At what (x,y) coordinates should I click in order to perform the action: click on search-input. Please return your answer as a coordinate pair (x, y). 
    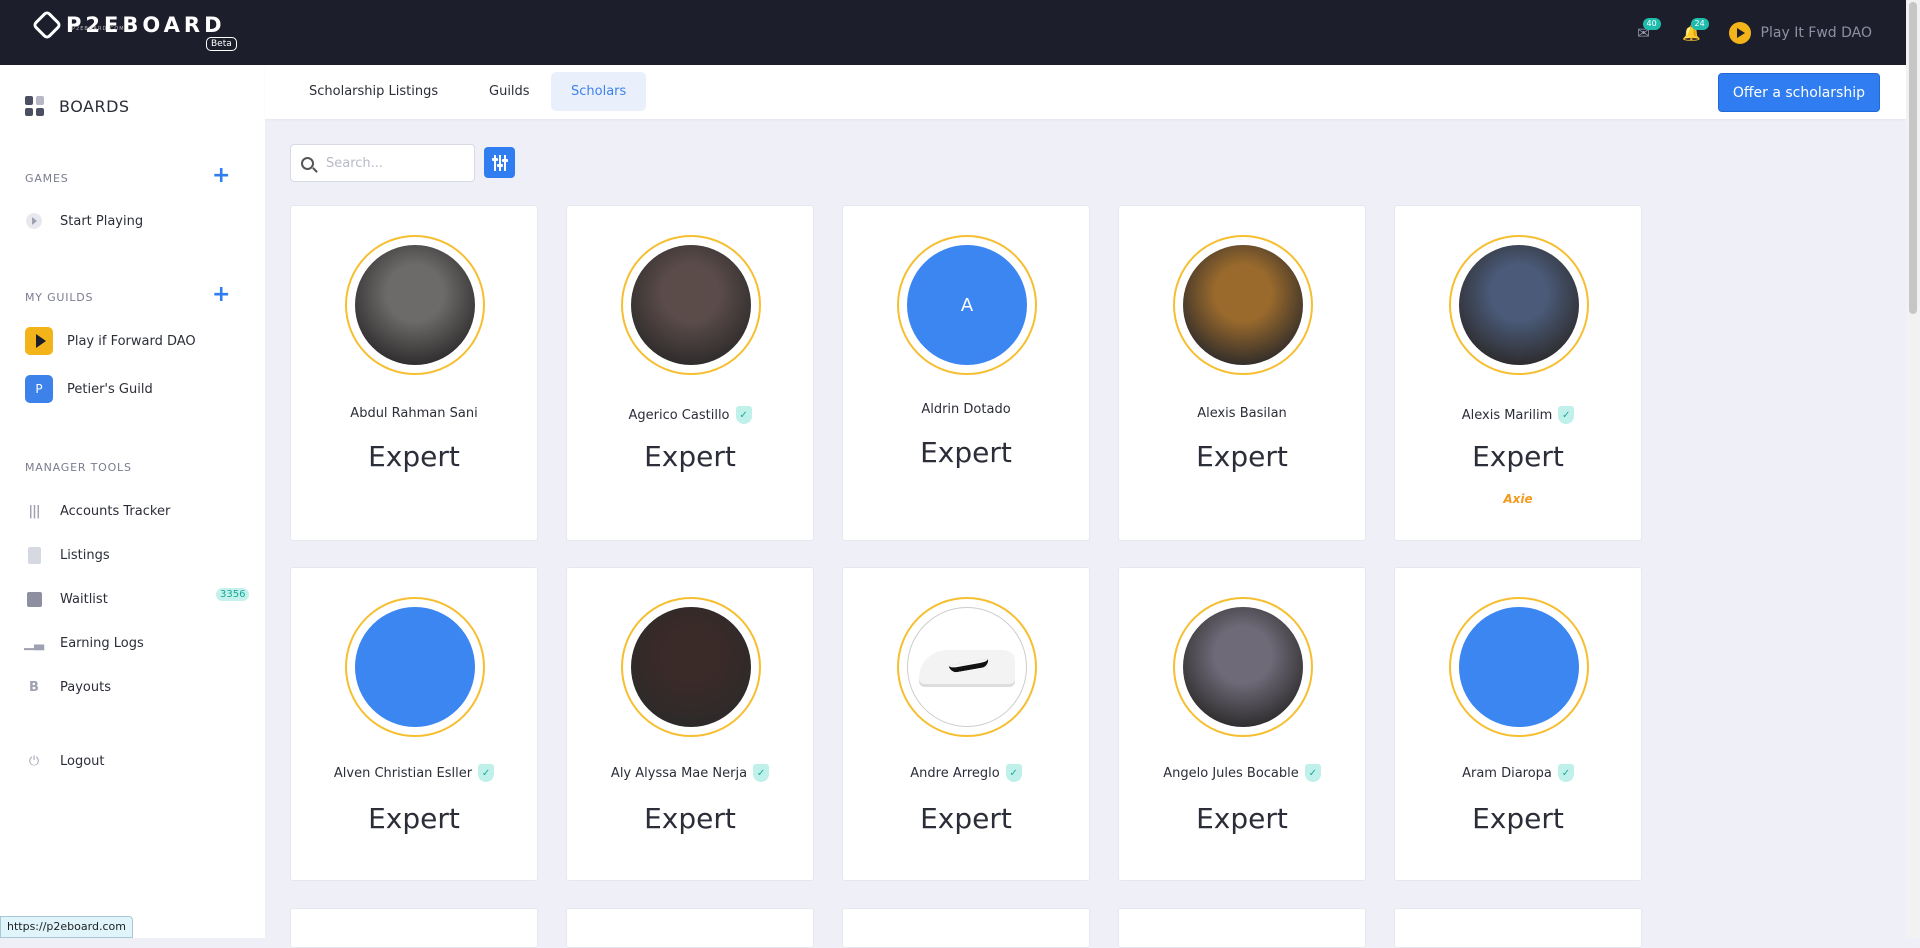
    Looking at the image, I should click on (396, 163).